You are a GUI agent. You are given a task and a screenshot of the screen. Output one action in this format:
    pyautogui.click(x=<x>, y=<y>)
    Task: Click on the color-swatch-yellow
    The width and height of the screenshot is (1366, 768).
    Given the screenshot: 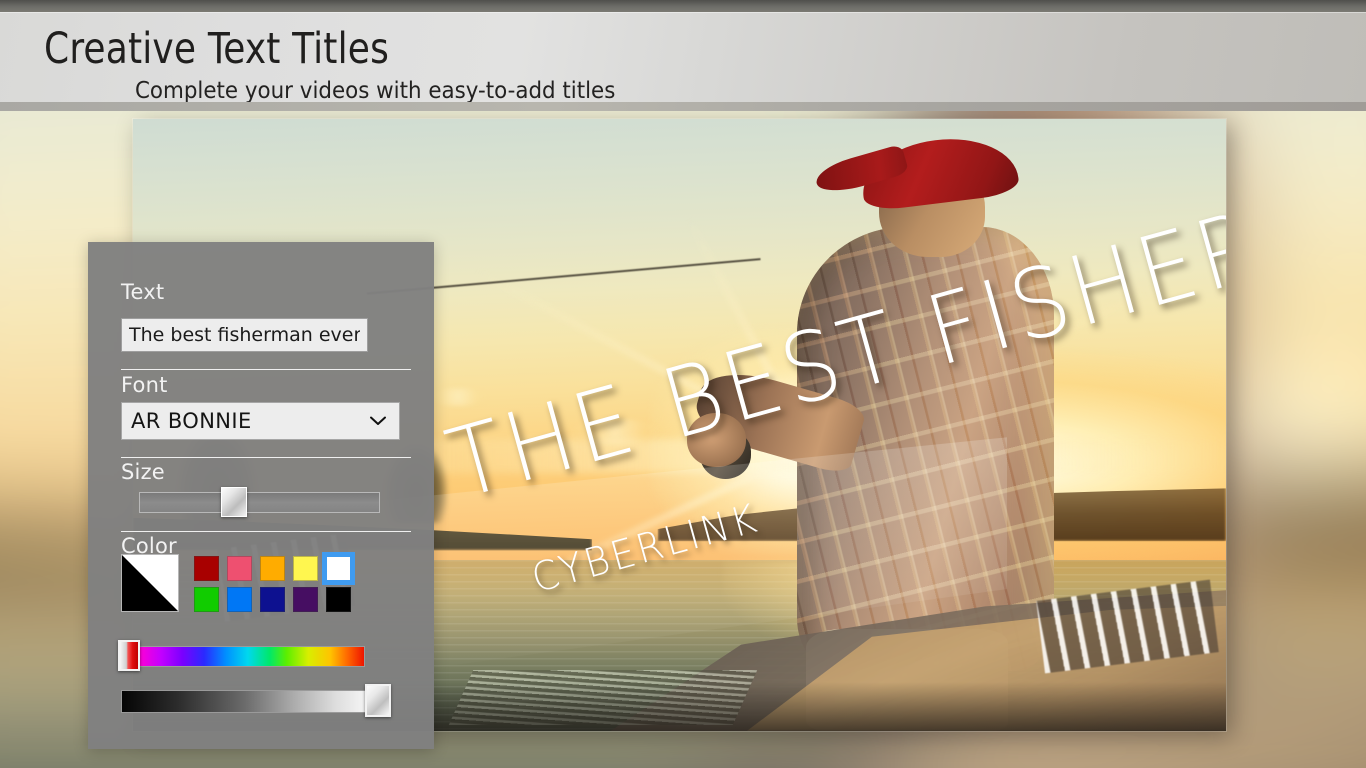 What is the action you would take?
    pyautogui.click(x=305, y=568)
    